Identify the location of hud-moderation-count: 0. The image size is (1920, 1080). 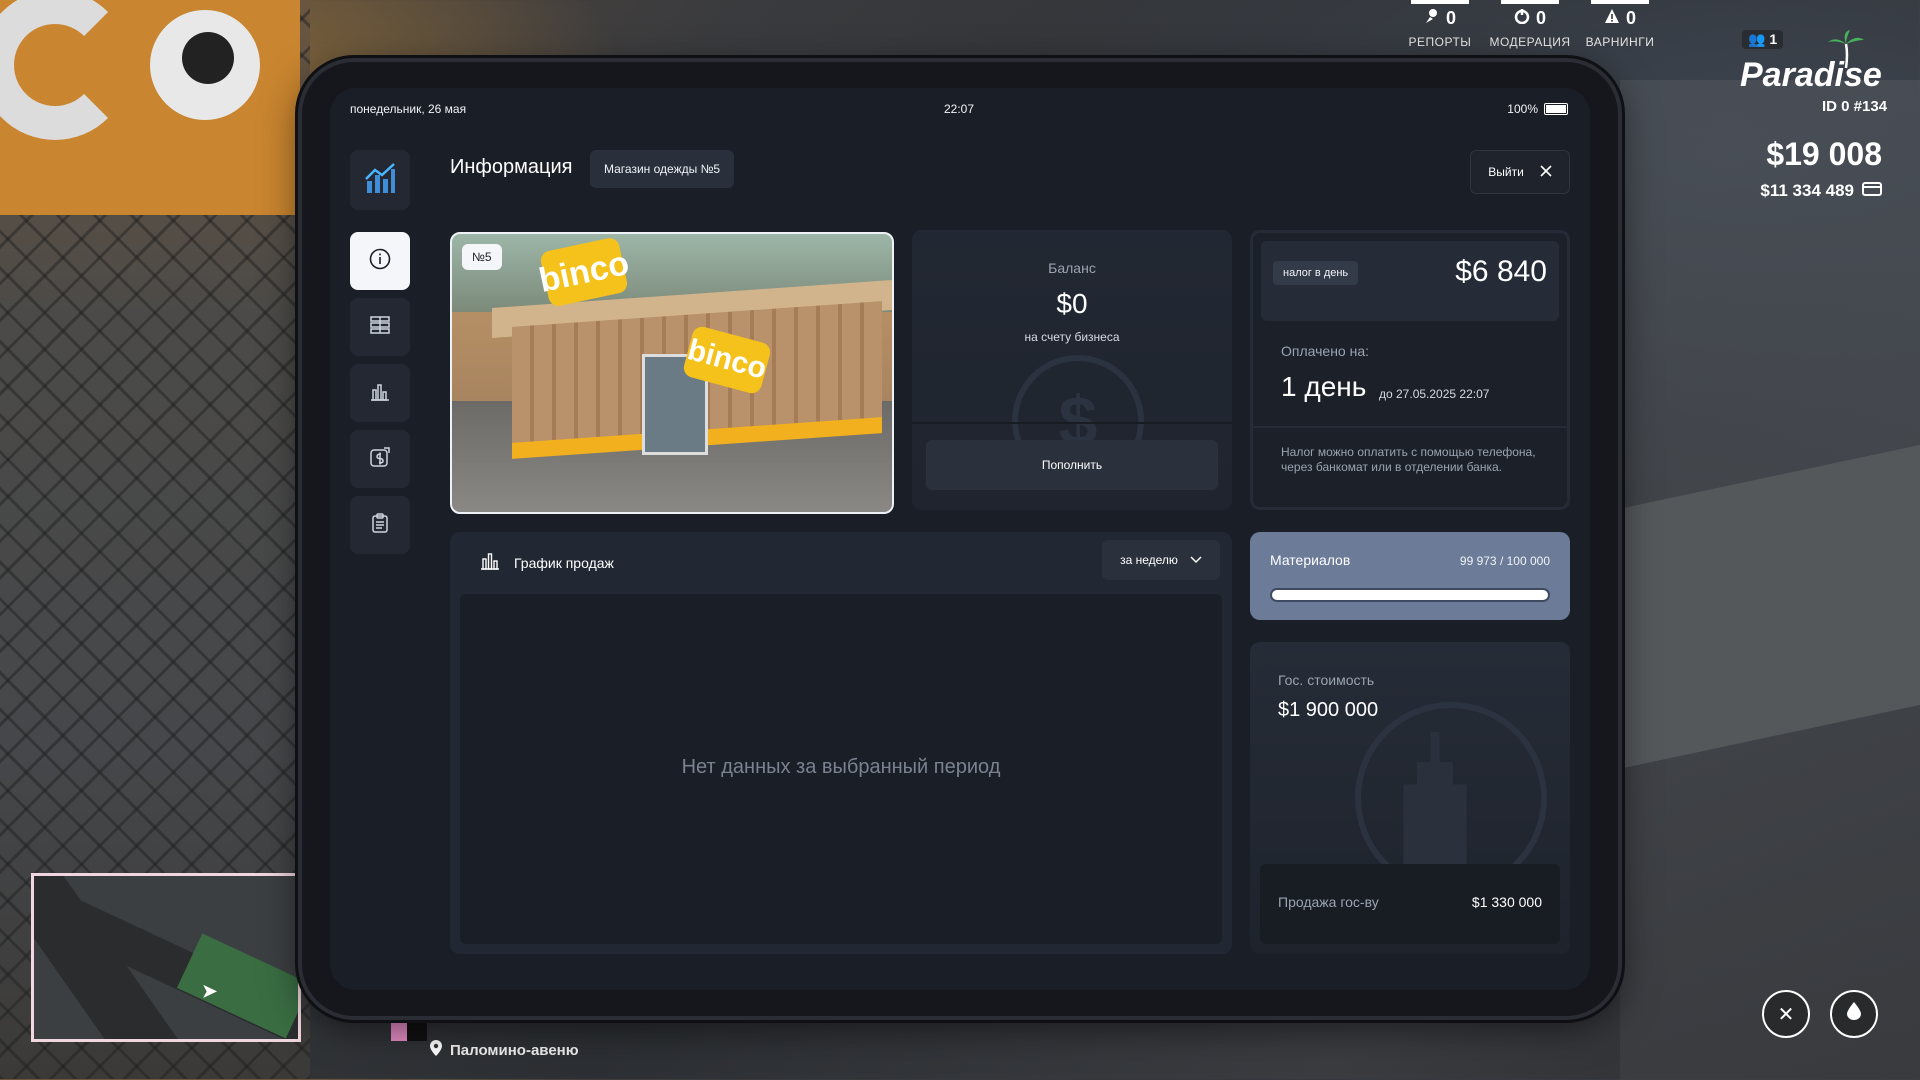
(1540, 18).